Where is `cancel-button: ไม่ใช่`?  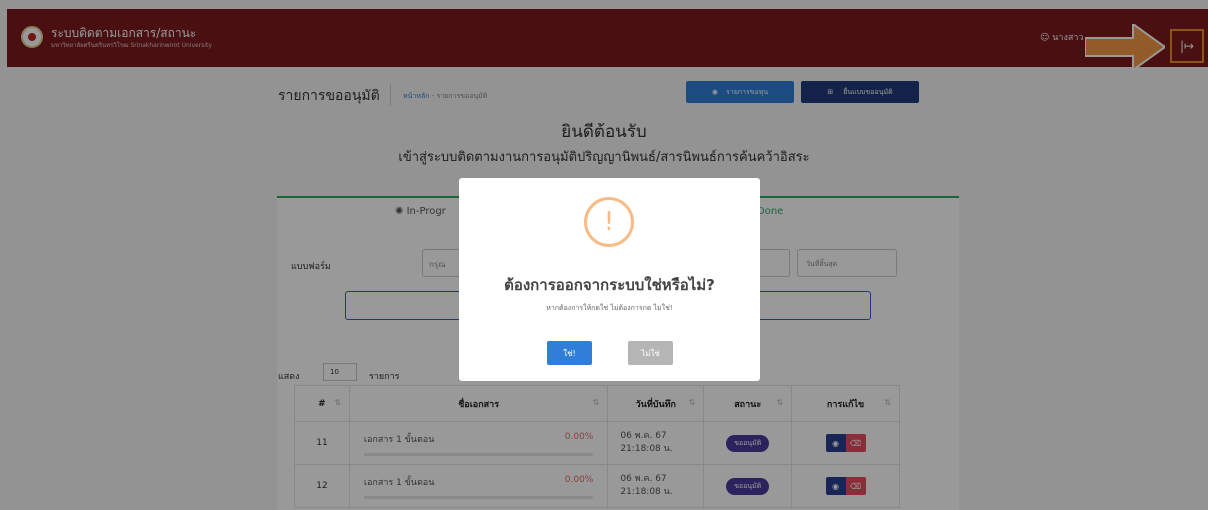
cancel-button: ไม่ใช่ is located at coordinates (650, 353).